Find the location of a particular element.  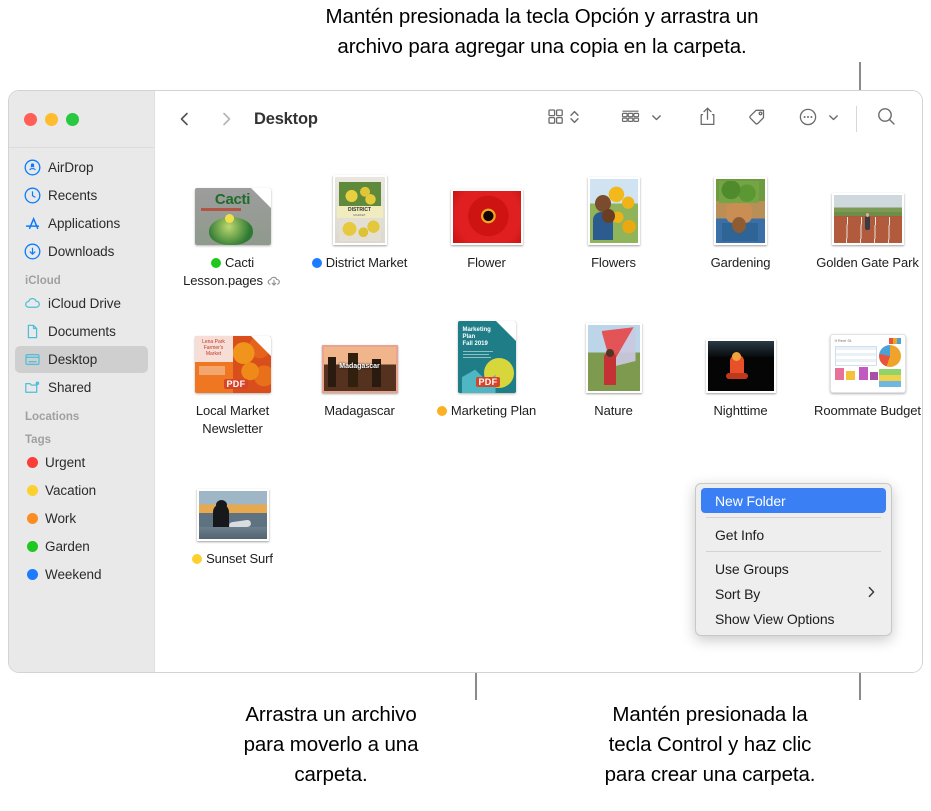

file-item-district-market: DISTRICT MARKET District Market is located at coordinates (359, 233).